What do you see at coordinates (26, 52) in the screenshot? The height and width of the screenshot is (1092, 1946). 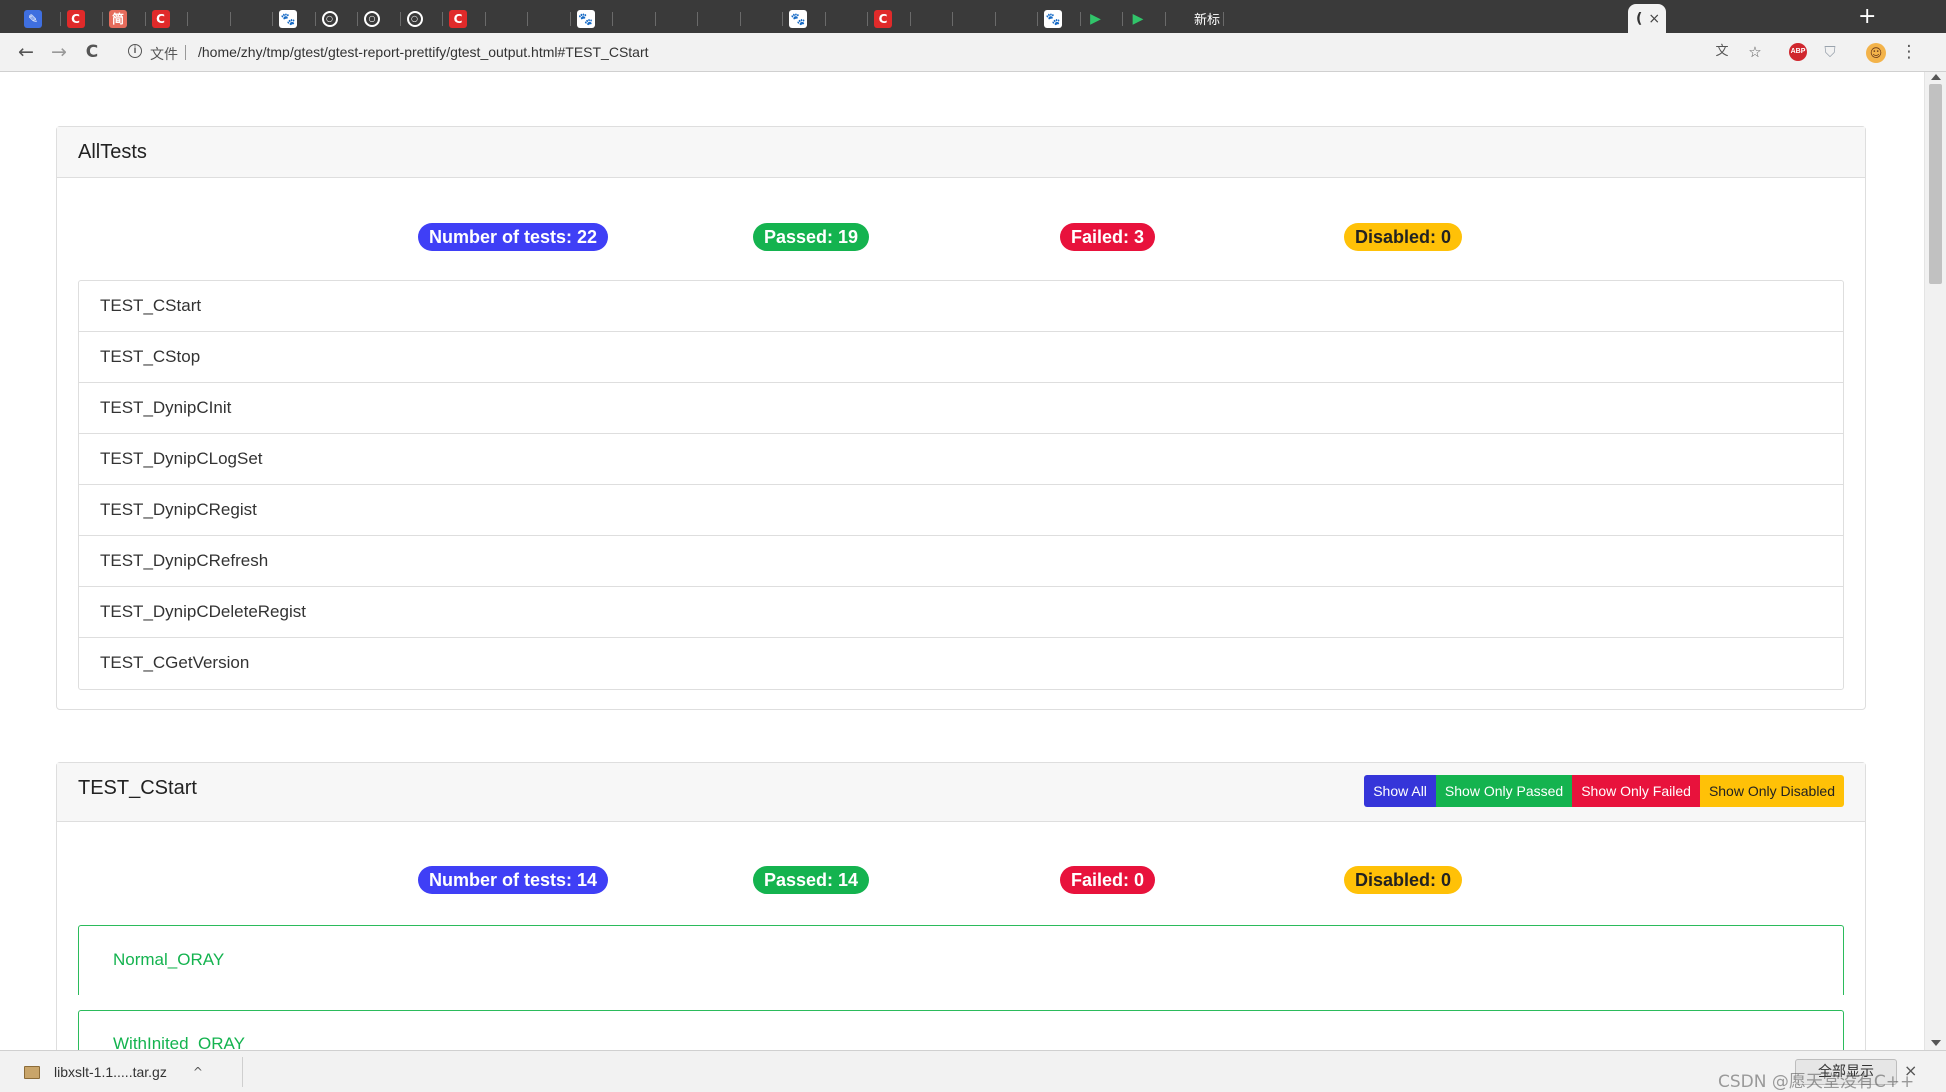 I see `back-arrow-icon: ←` at bounding box center [26, 52].